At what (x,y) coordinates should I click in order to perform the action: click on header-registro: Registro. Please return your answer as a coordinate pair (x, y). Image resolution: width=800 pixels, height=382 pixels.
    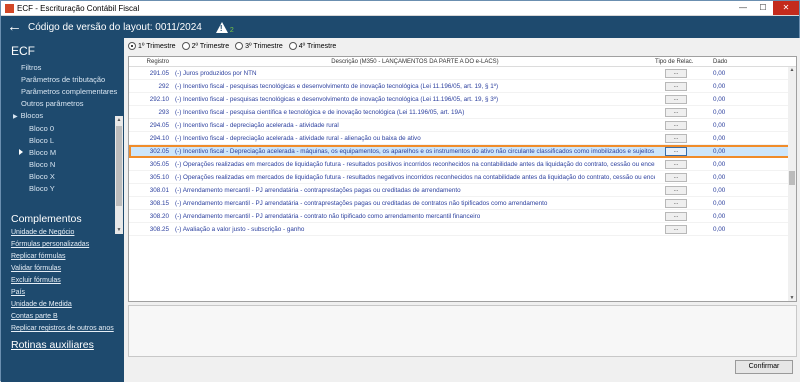
    Looking at the image, I should click on (151, 61).